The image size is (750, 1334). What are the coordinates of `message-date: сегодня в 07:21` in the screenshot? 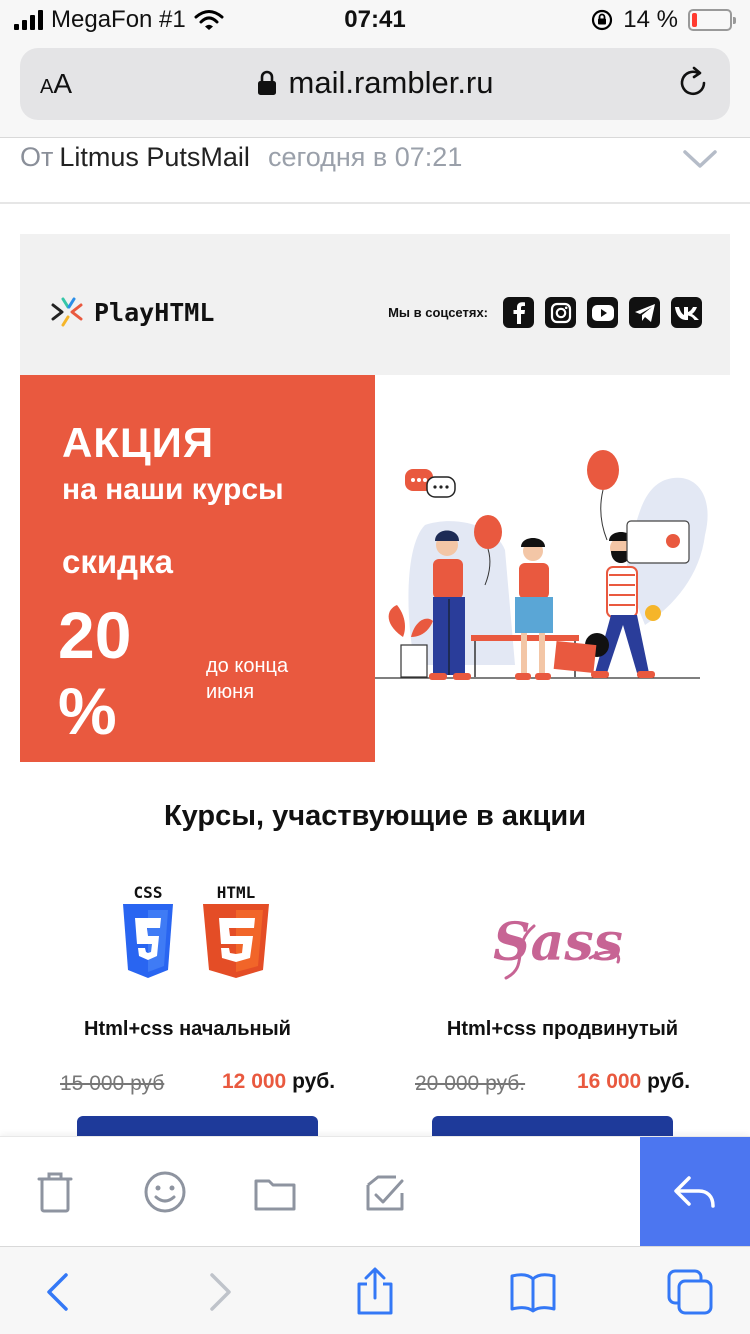 It's located at (365, 157).